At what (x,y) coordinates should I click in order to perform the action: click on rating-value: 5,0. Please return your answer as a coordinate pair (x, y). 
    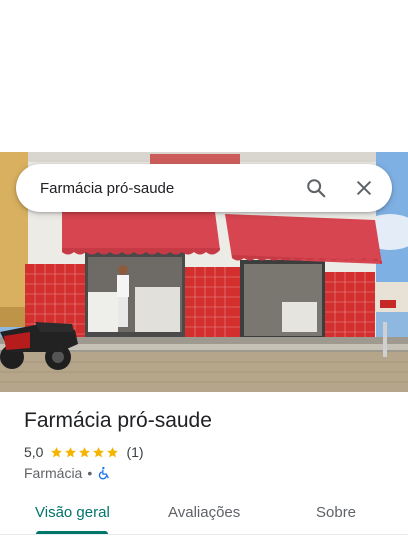
    Looking at the image, I should click on (34, 452).